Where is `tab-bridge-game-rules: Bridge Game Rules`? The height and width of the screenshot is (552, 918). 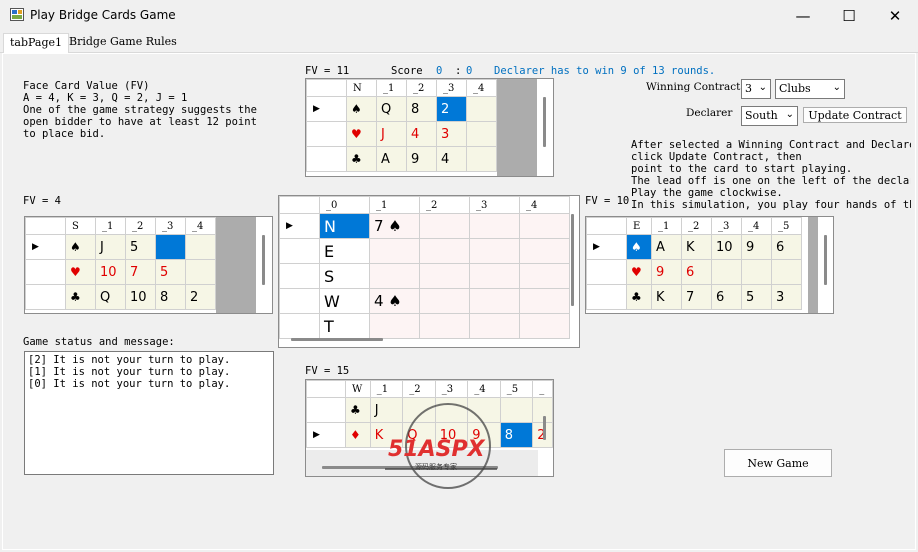 tab-bridge-game-rules: Bridge Game Rules is located at coordinates (123, 43).